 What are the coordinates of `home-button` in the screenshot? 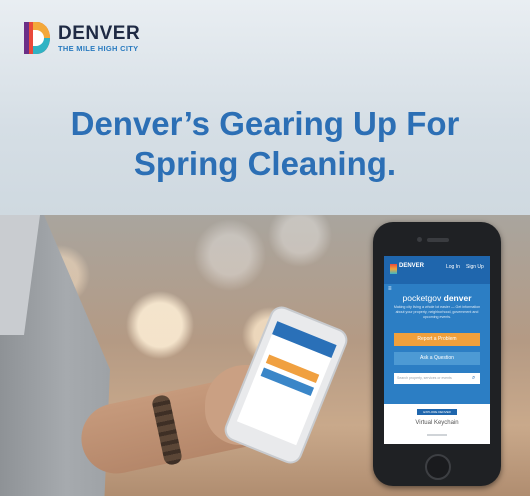 It's located at (438, 467).